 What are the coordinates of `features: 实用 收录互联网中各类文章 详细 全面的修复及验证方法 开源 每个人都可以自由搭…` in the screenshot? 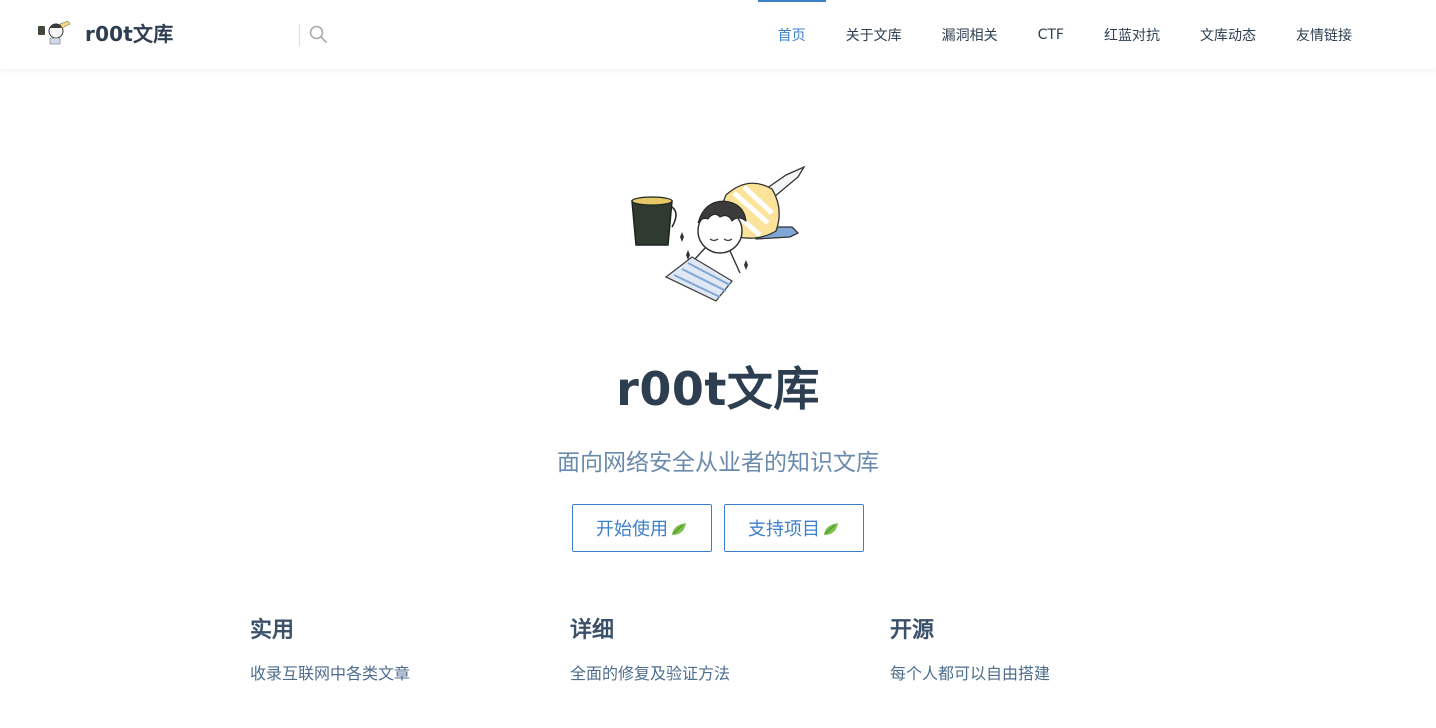 It's located at (730, 648).